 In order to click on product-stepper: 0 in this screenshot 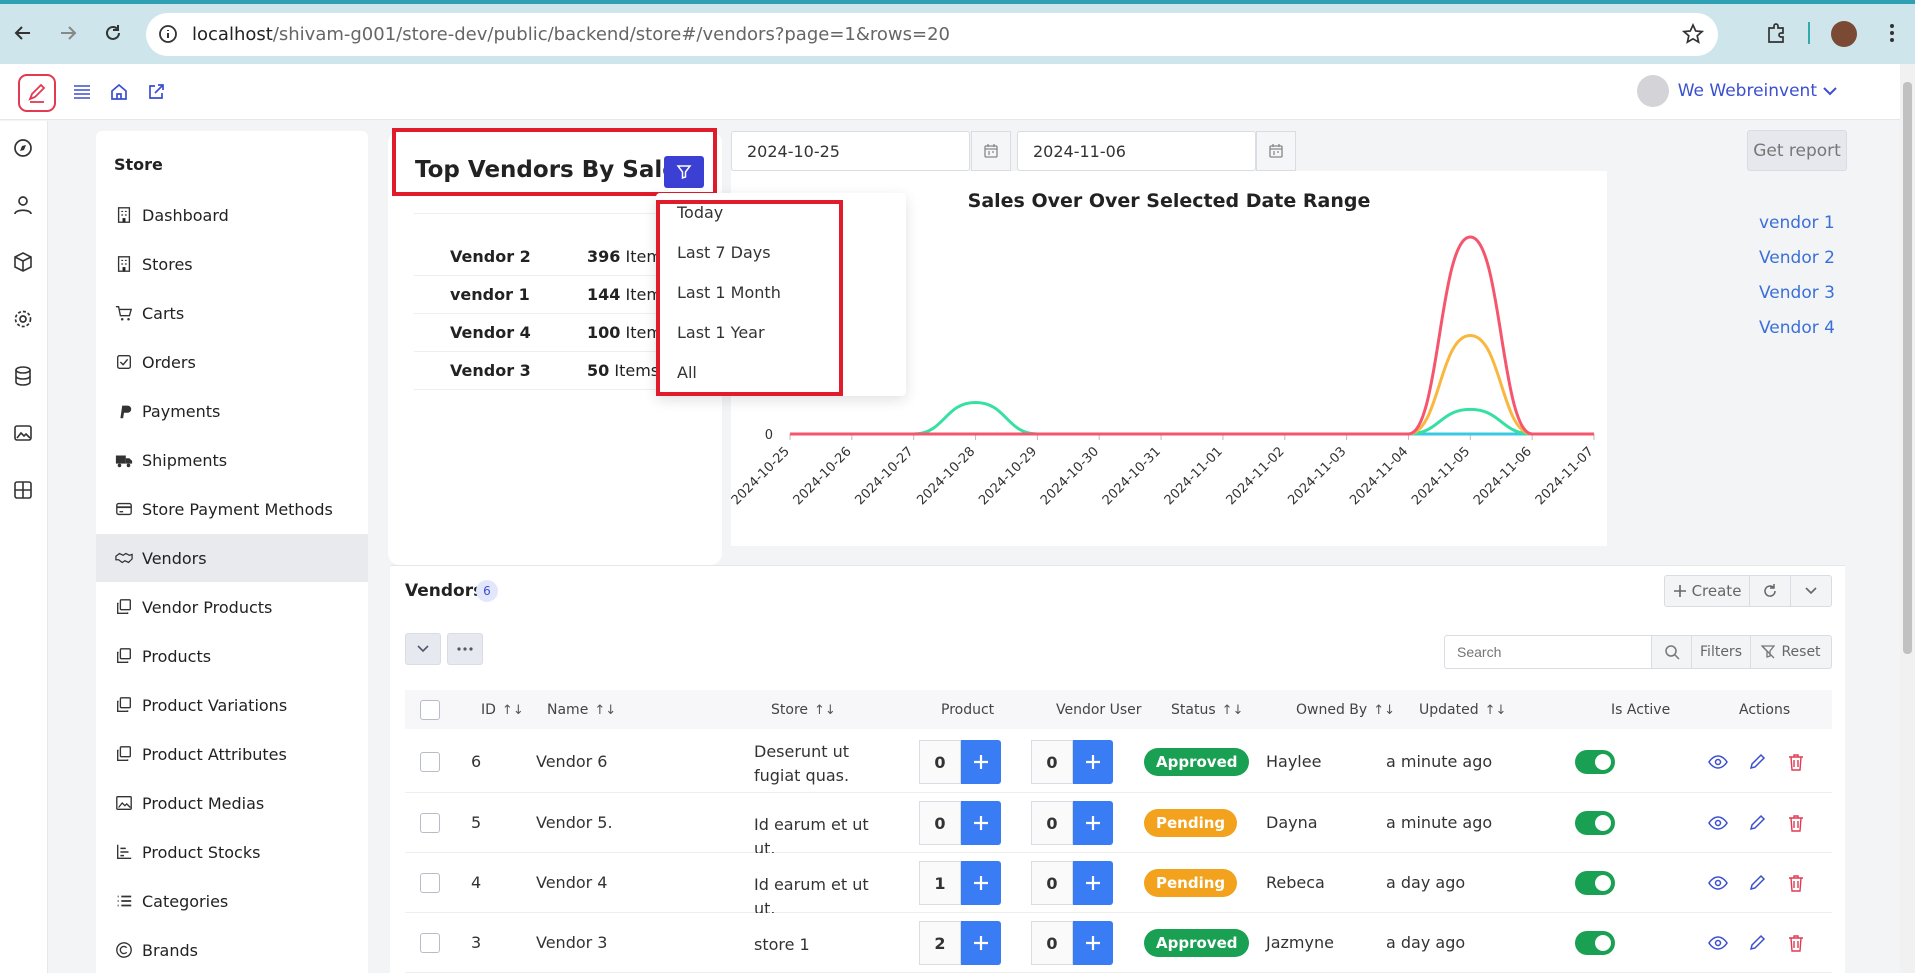, I will do `click(961, 823)`.